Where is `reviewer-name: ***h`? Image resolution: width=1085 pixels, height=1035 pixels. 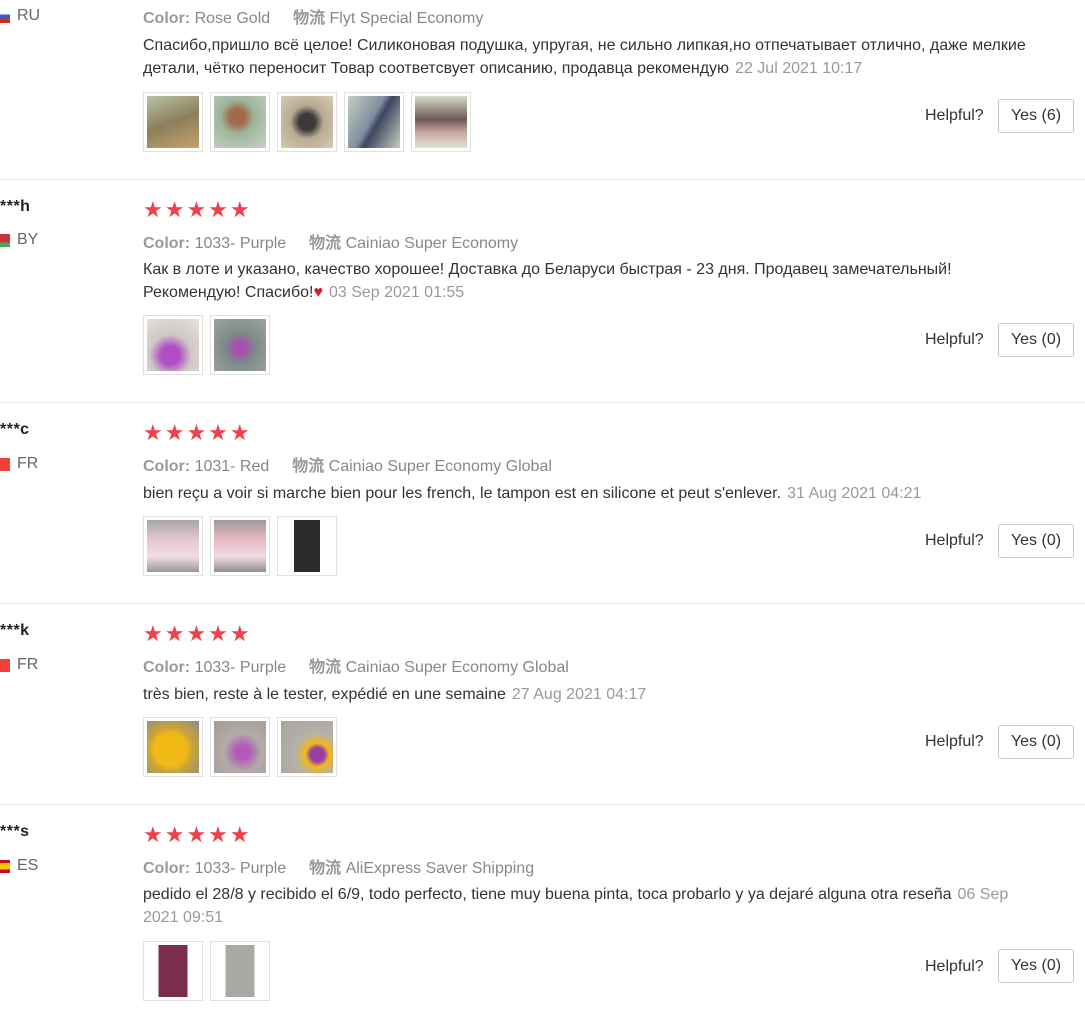 reviewer-name: ***h is located at coordinates (15, 206).